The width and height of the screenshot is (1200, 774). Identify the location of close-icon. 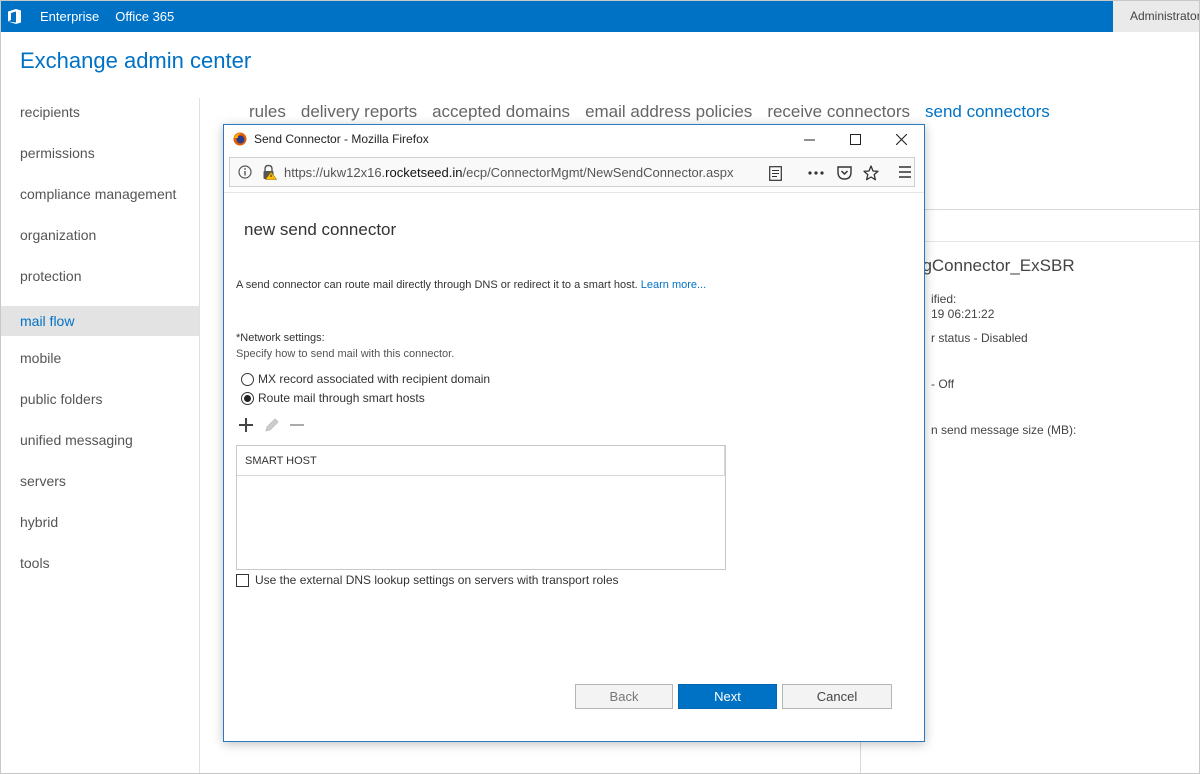
(901, 139).